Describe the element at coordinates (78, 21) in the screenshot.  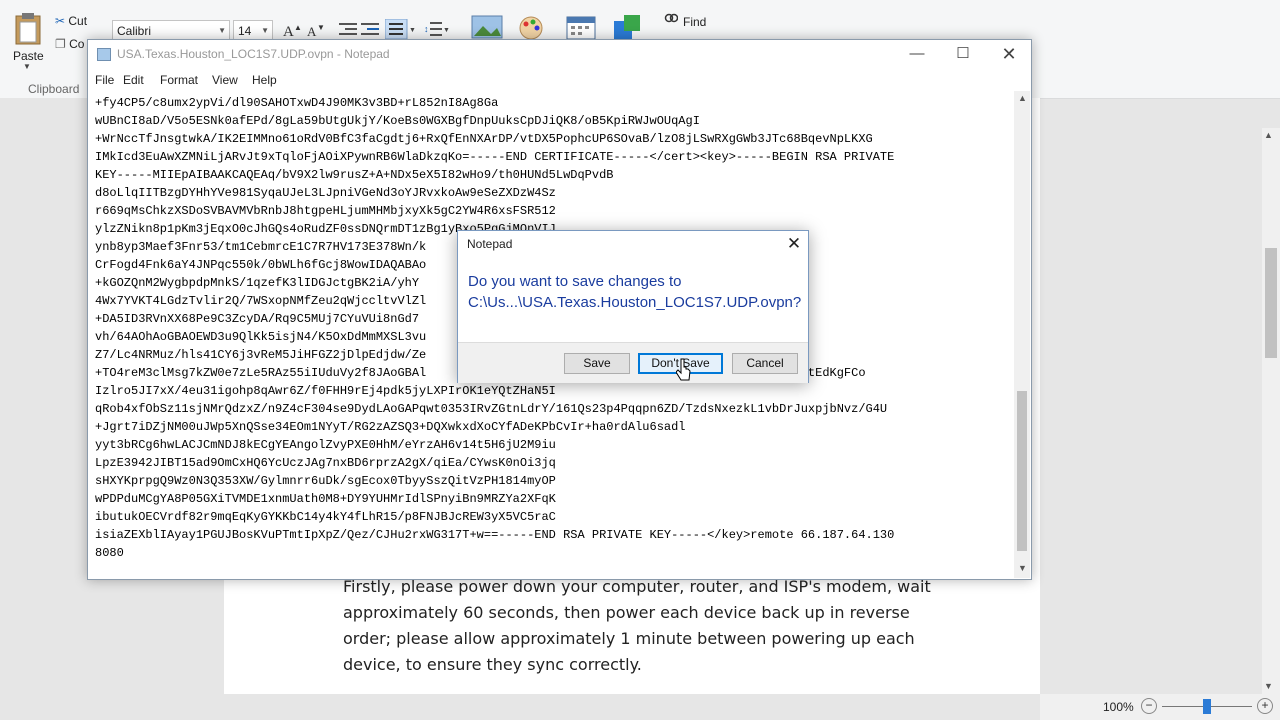
I see `cut-label: Cut` at that location.